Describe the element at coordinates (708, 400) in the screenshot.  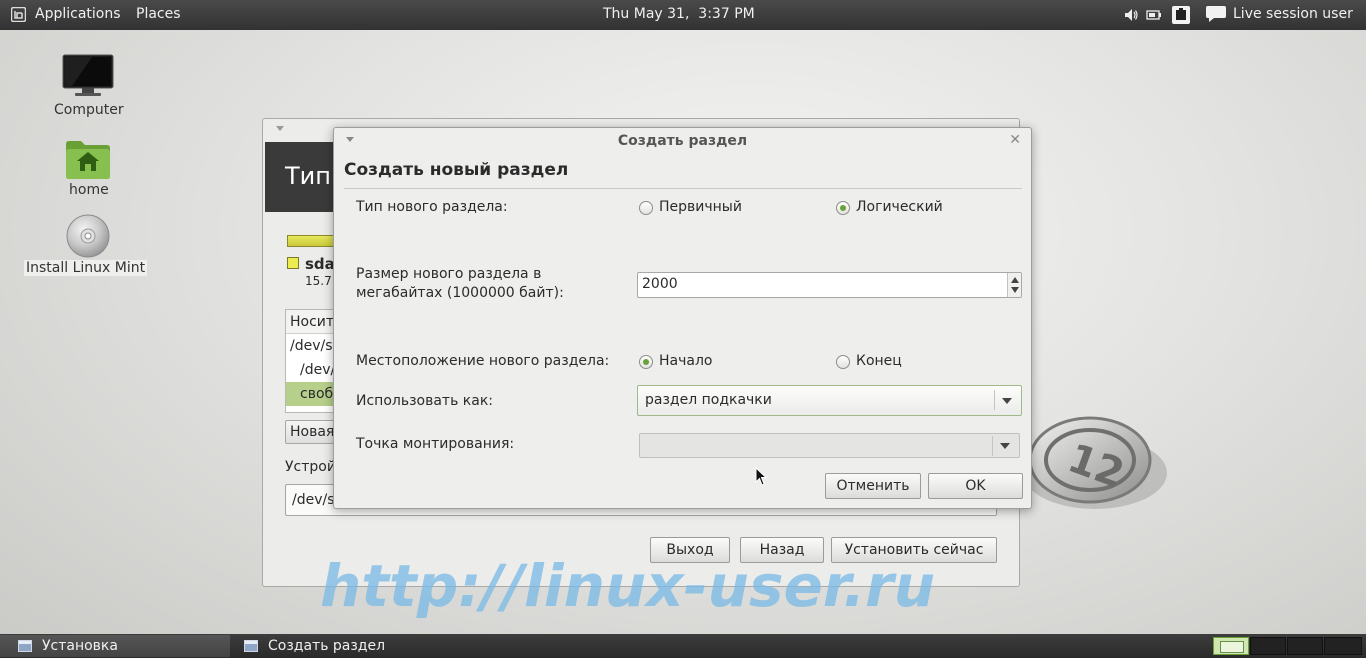
I see `use-as-value: раздел подкачки` at that location.